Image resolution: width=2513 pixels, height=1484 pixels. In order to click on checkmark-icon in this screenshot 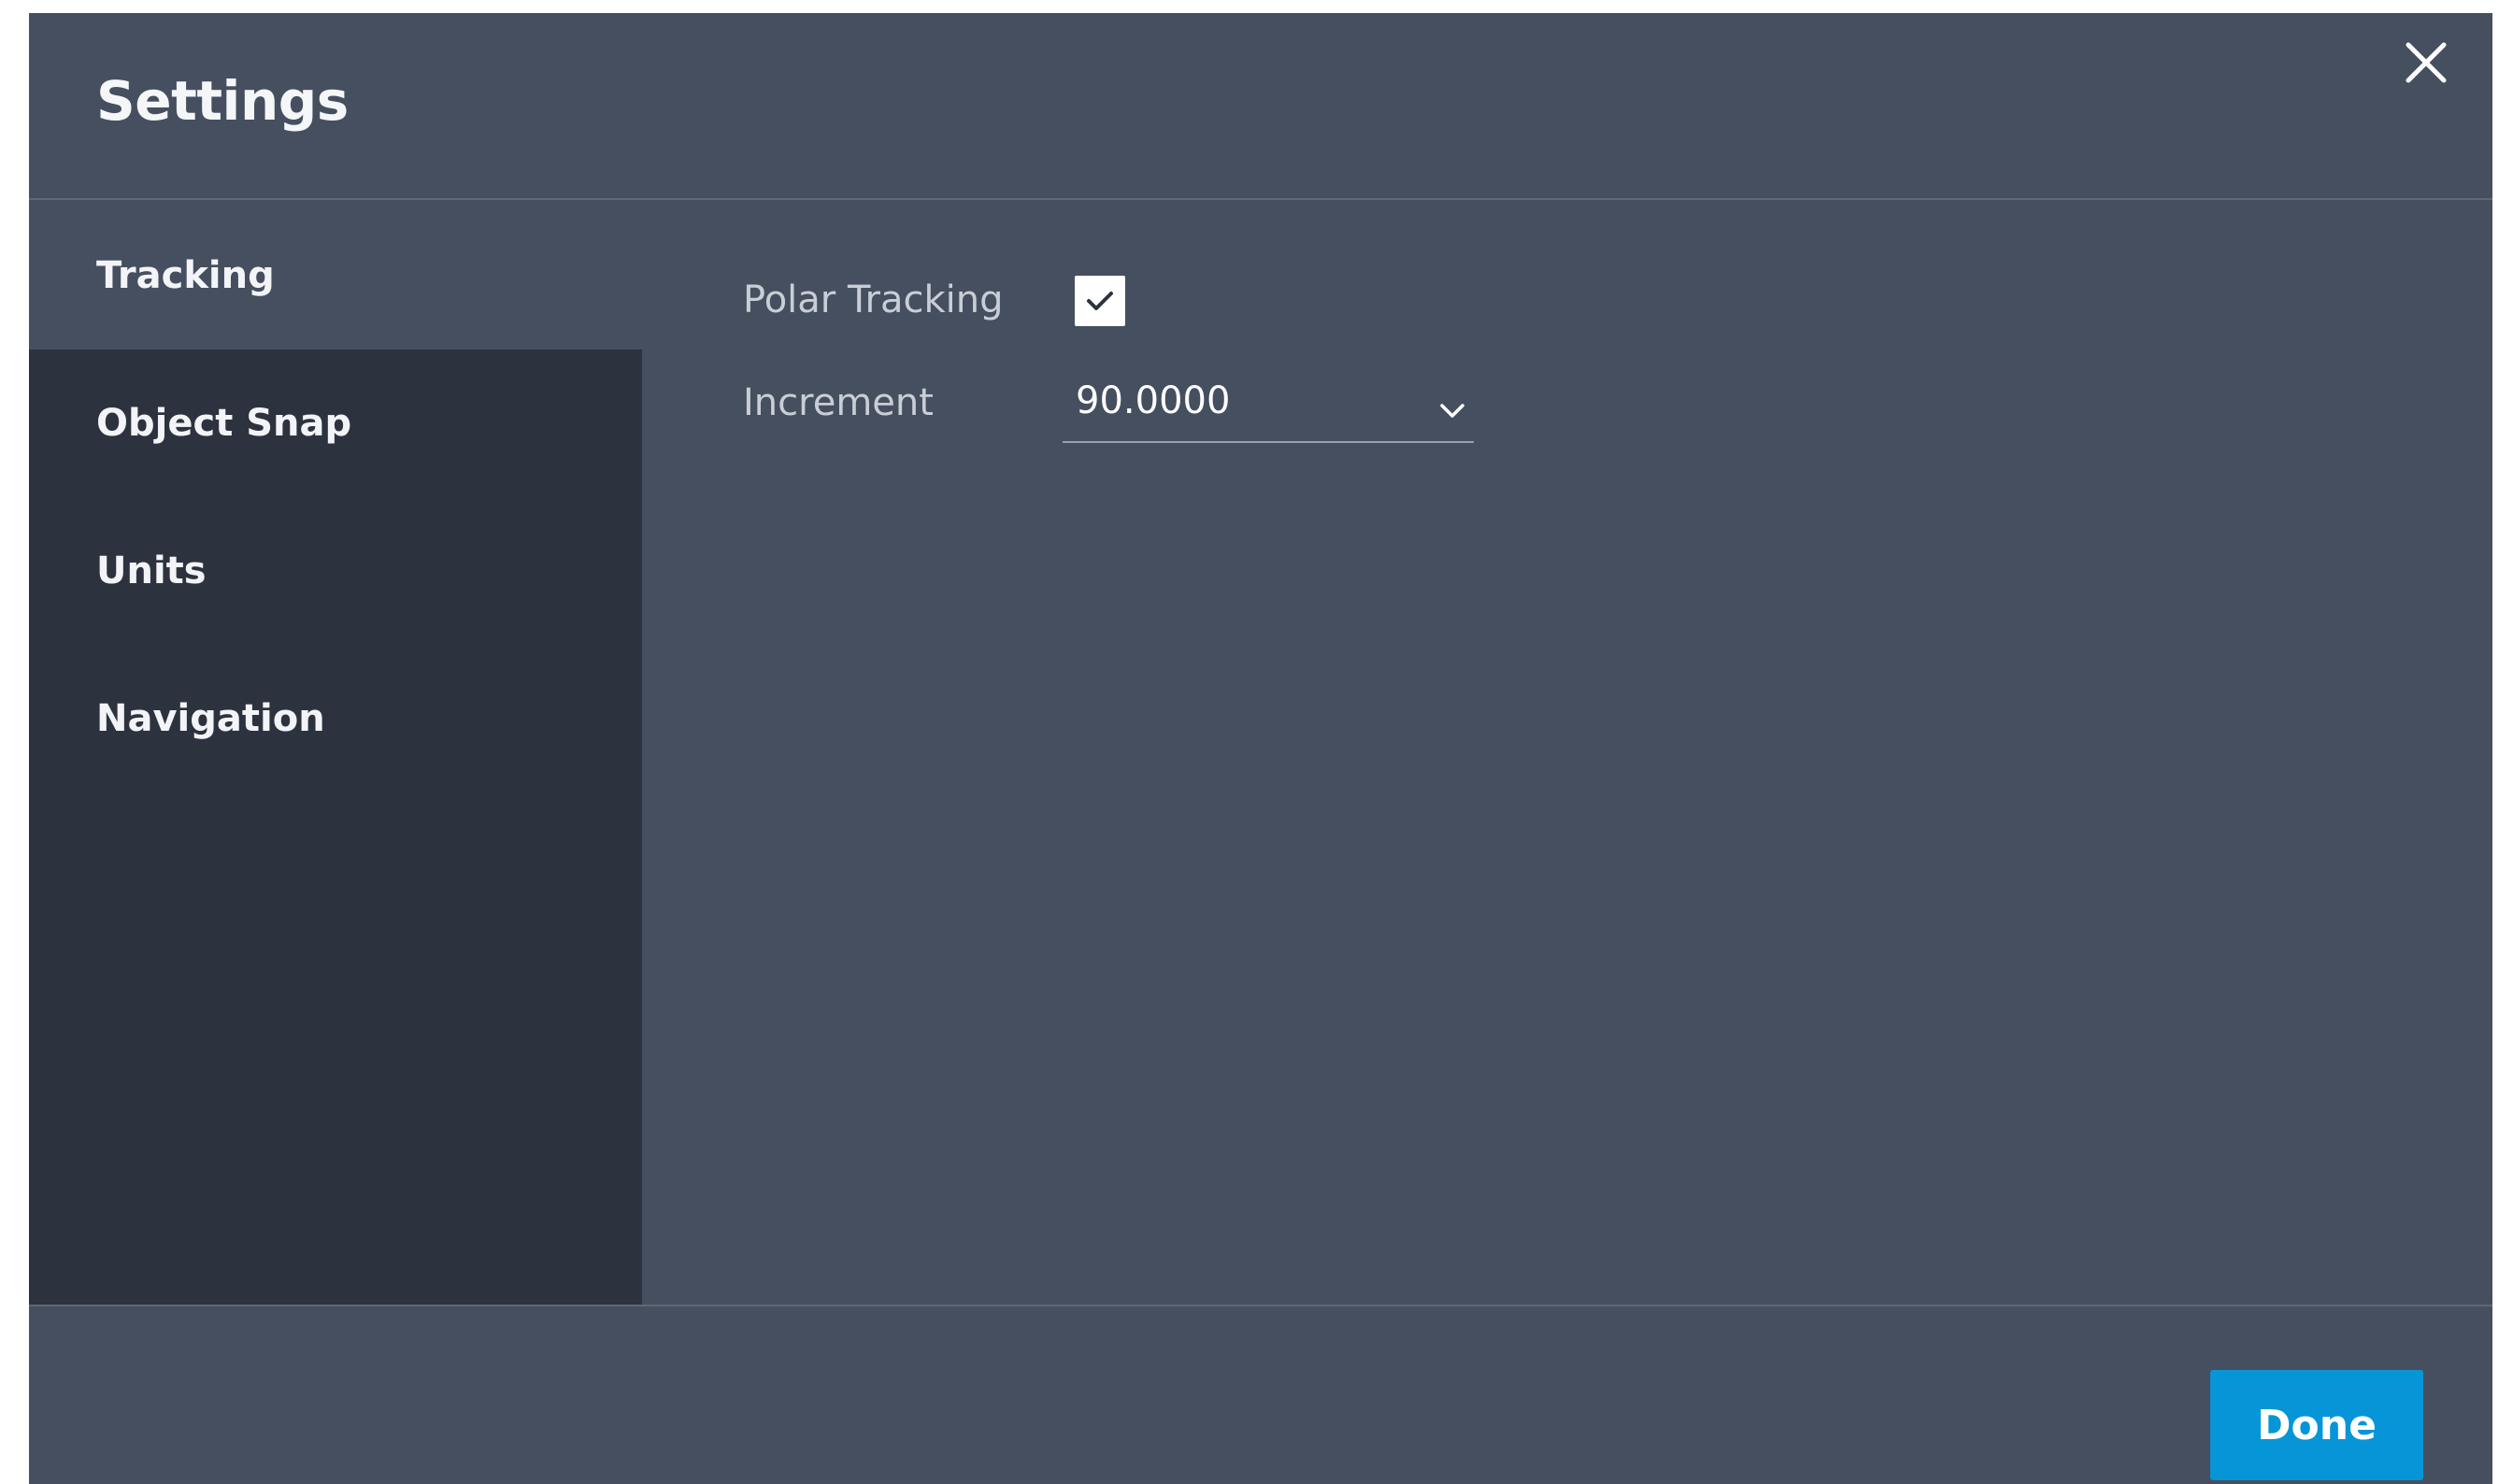, I will do `click(1100, 301)`.